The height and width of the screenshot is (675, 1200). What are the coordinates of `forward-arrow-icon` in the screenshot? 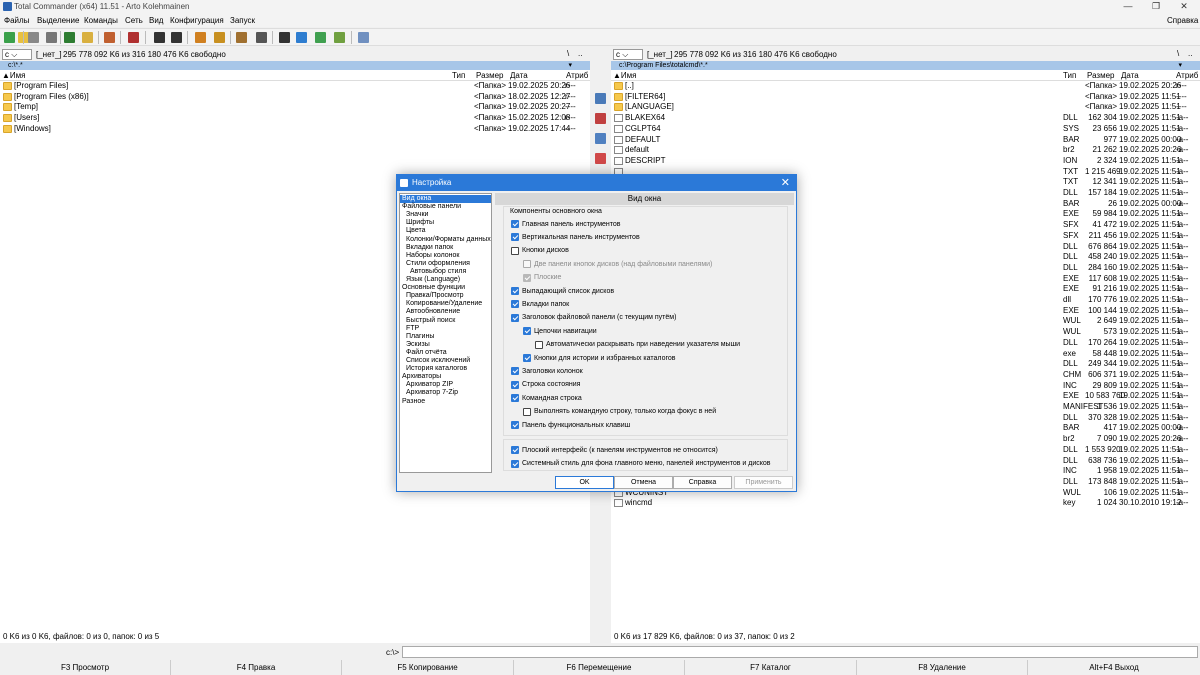 It's located at (176, 37).